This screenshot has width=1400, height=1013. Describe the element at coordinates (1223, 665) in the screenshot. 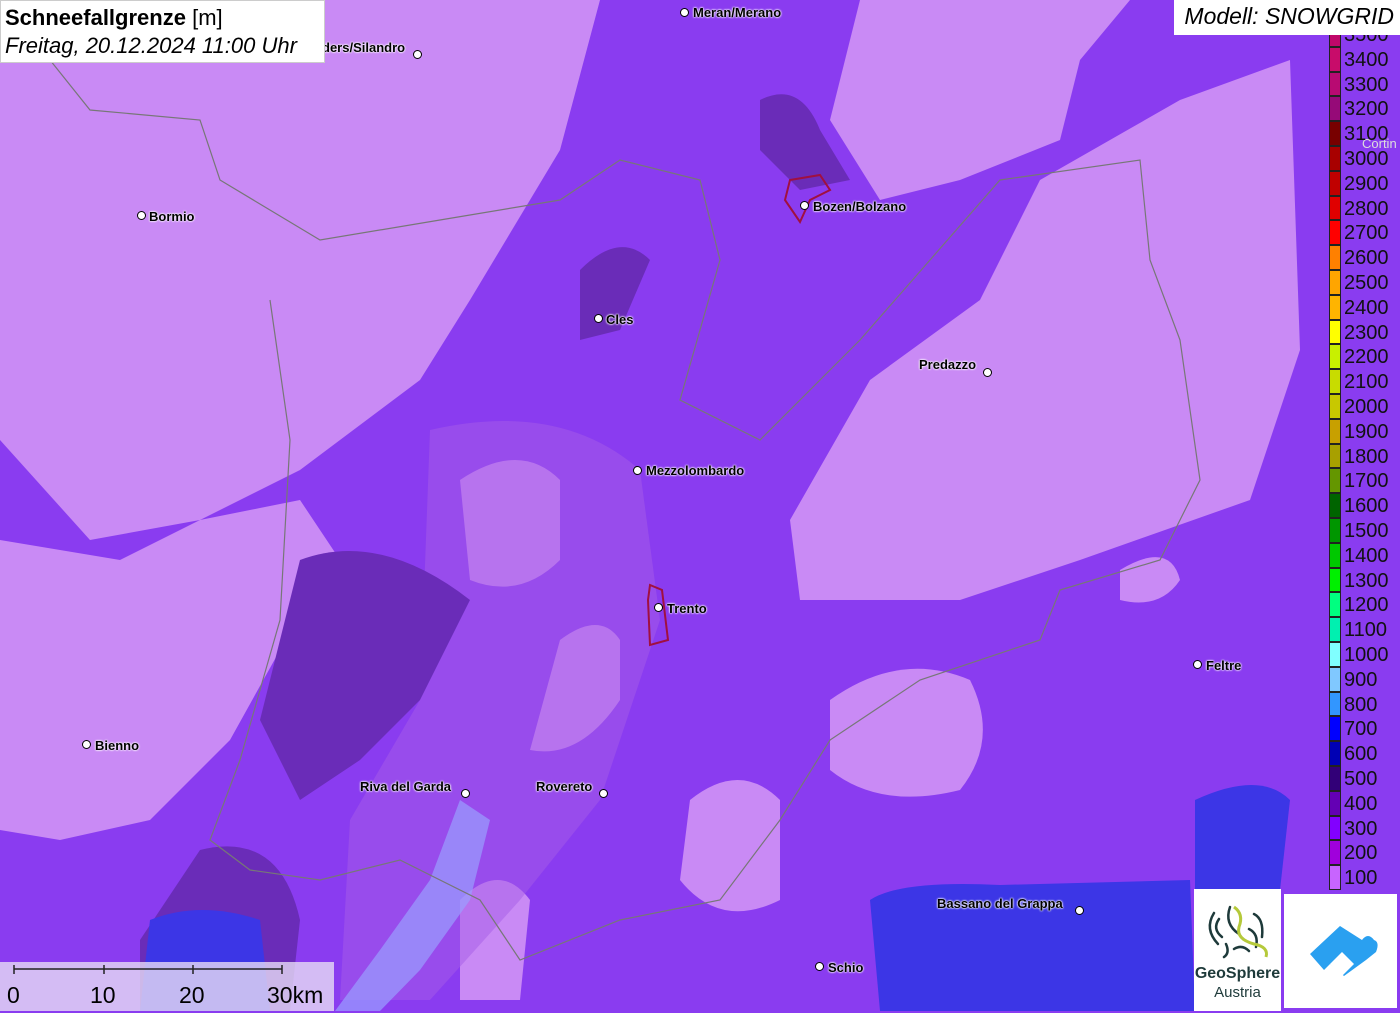

I see `city-label: Feltre` at that location.